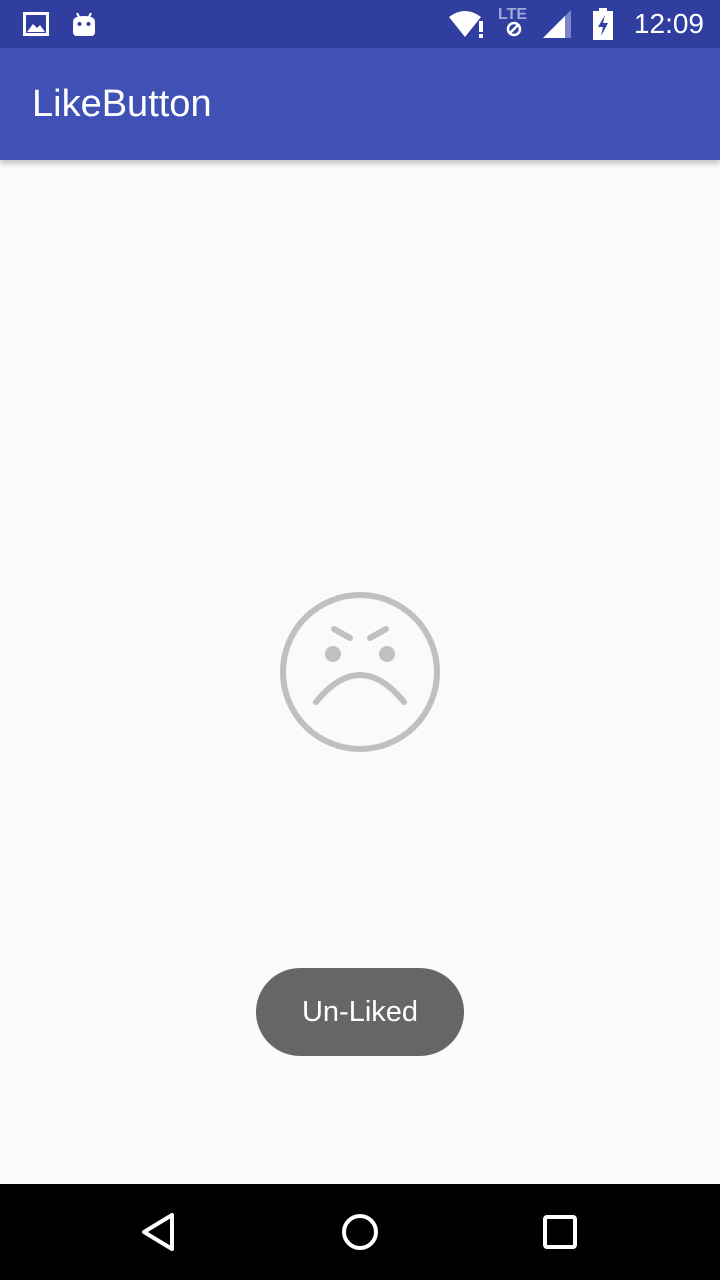 This screenshot has height=1280, width=720. What do you see at coordinates (467, 24) in the screenshot?
I see `wifi-icon` at bounding box center [467, 24].